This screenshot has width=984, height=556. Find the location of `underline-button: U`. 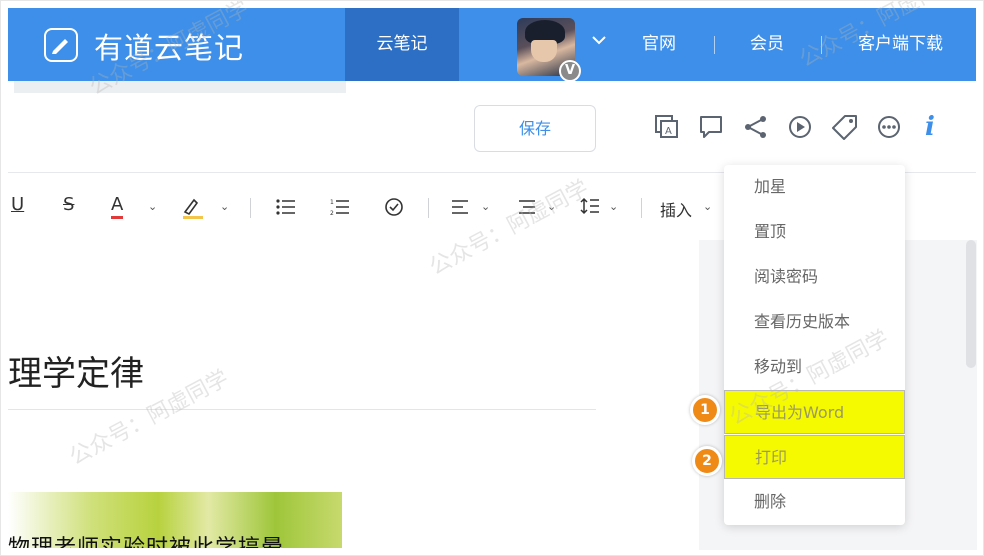

underline-button: U is located at coordinates (17, 208).